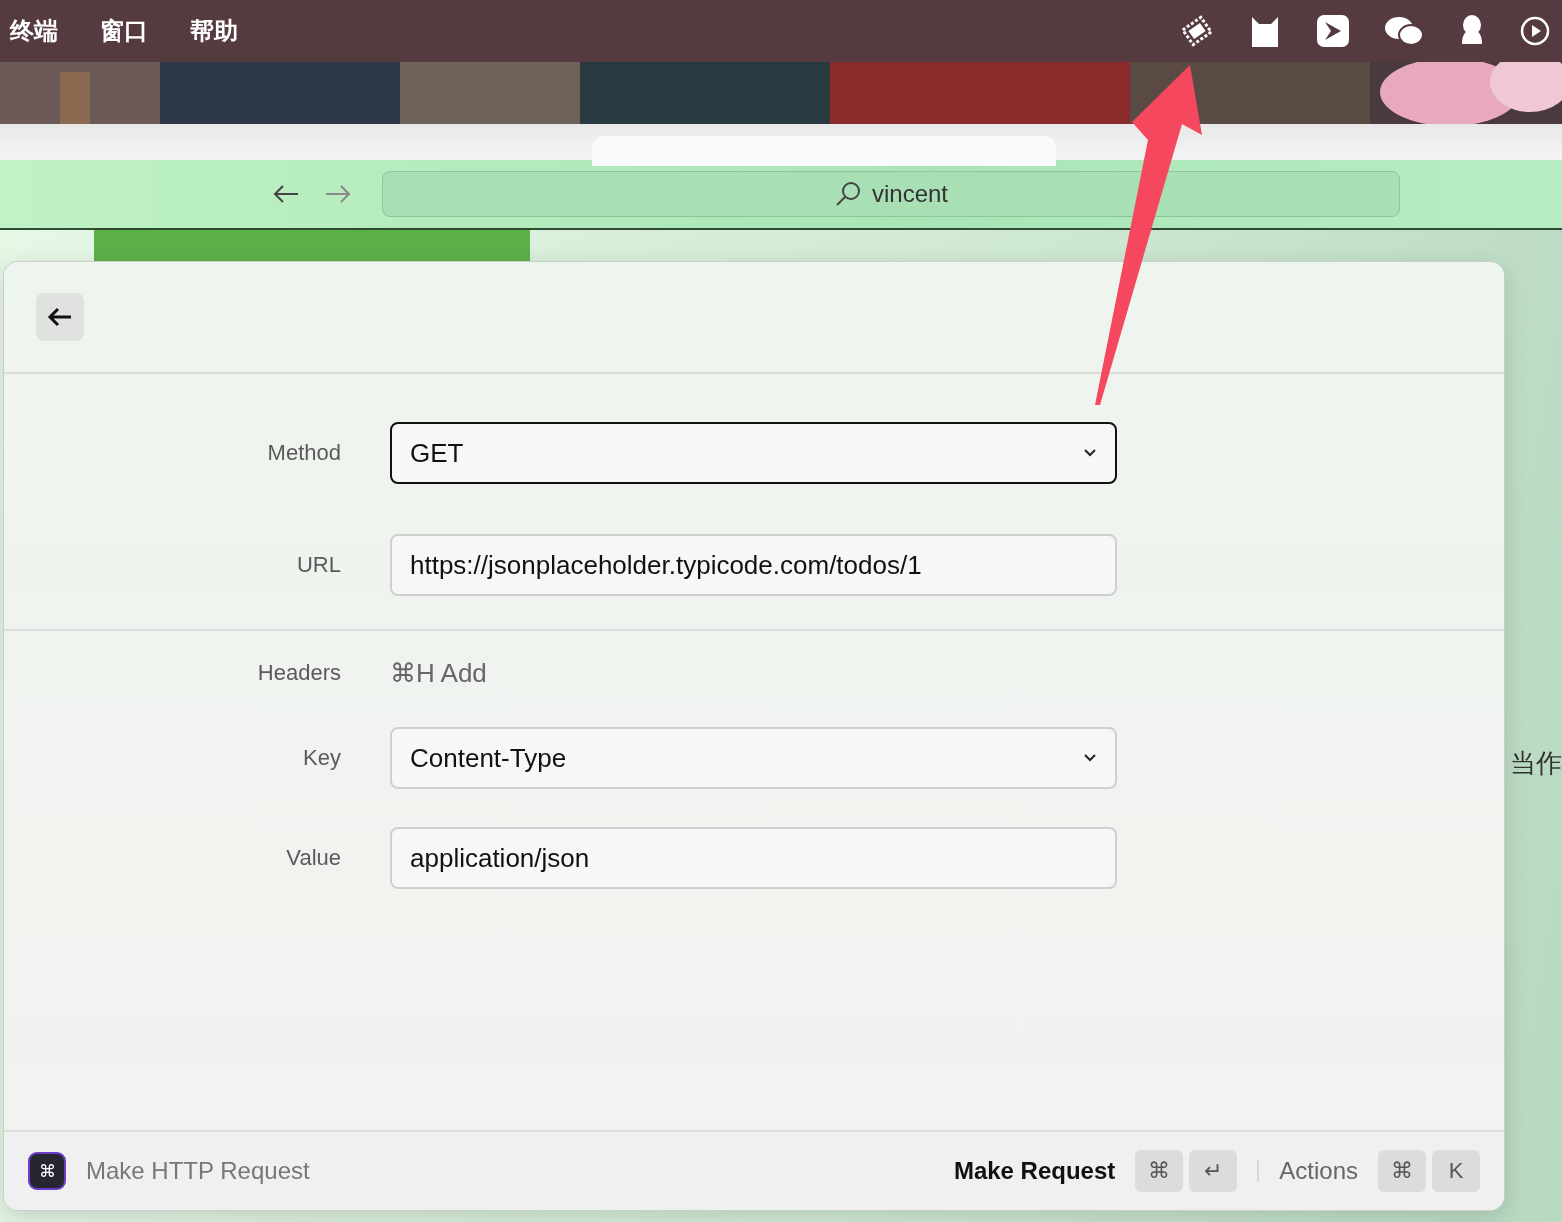 The height and width of the screenshot is (1222, 1562). What do you see at coordinates (1213, 1171) in the screenshot?
I see `key-cap: ↵` at bounding box center [1213, 1171].